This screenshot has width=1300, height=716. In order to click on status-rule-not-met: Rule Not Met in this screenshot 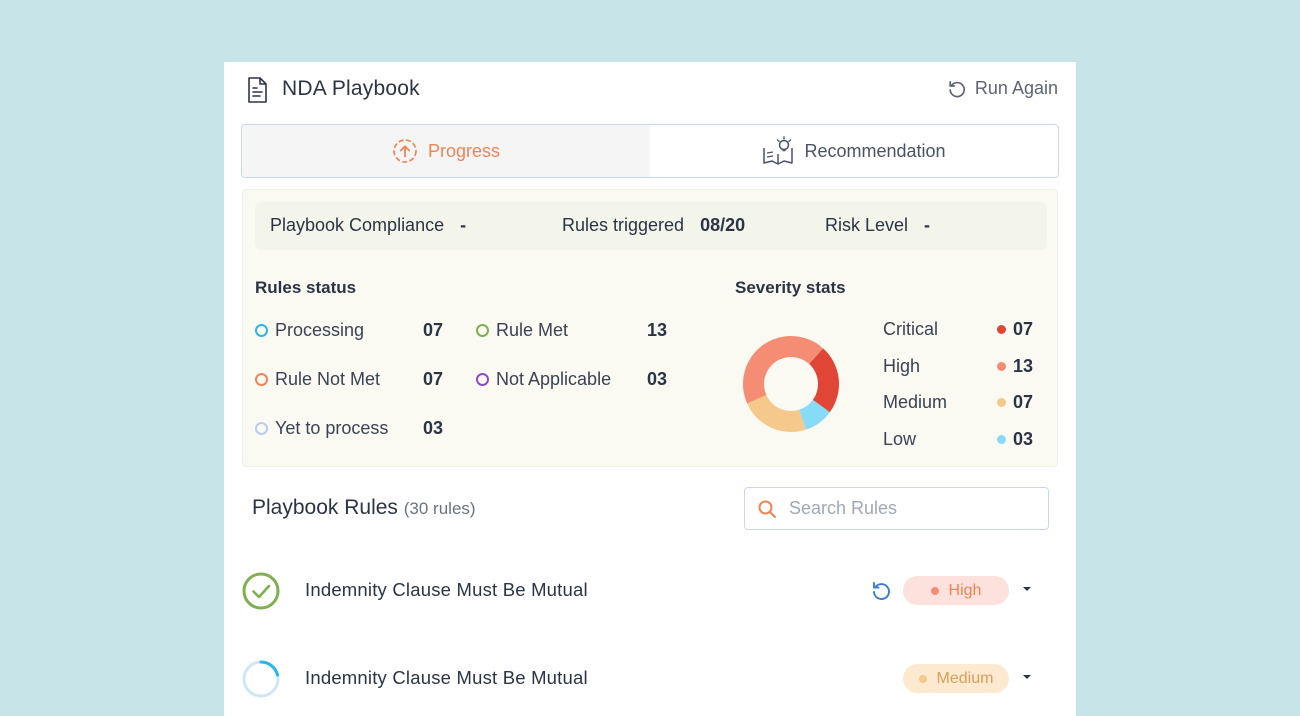, I will do `click(317, 379)`.